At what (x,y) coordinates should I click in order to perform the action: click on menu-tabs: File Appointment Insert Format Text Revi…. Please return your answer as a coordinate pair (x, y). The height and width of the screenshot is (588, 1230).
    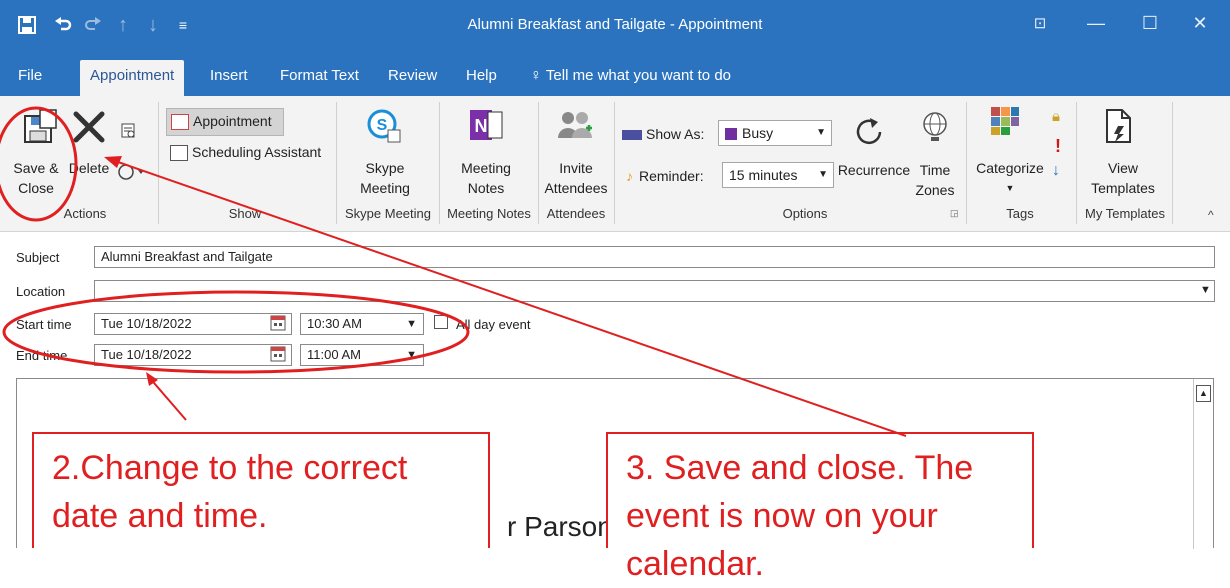
    Looking at the image, I should click on (615, 74).